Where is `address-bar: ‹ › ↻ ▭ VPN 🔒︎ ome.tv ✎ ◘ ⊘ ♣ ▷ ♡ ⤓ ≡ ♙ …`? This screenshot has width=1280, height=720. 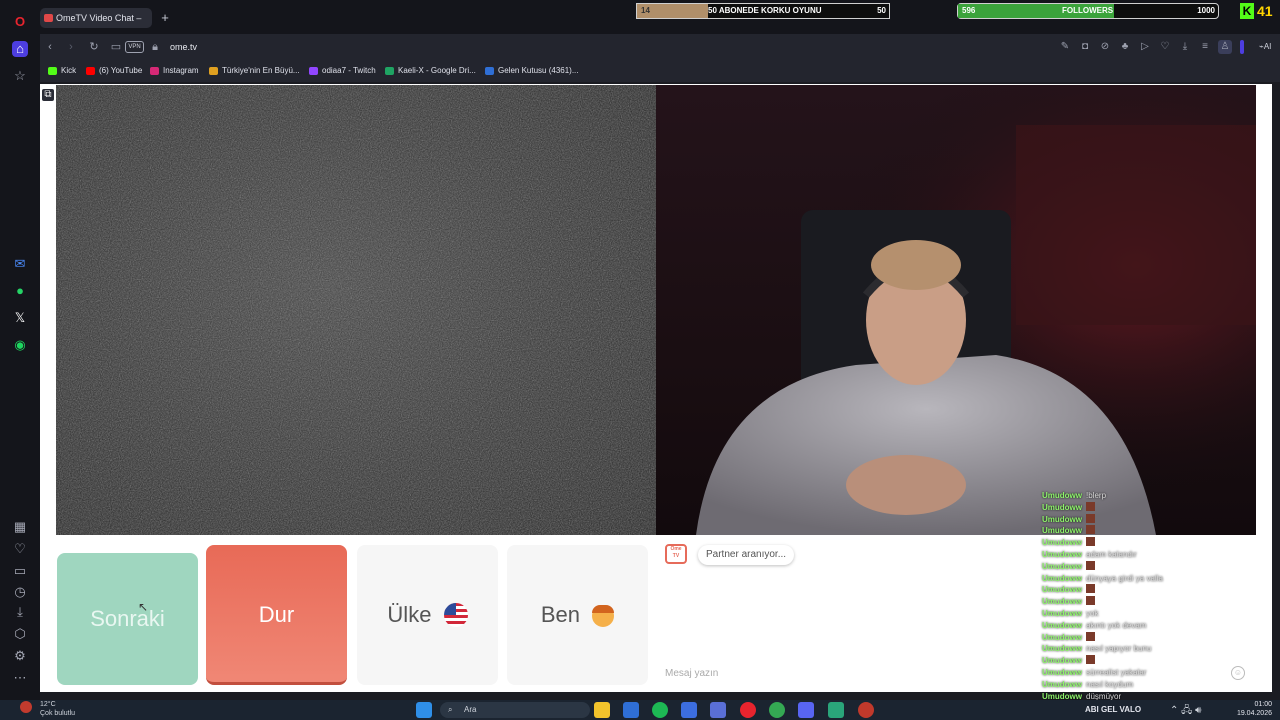
address-bar: ‹ › ↻ ▭ VPN 🔒︎ ome.tv ✎ ◘ ⊘ ♣ ▷ ♡ ⤓ ≡ ♙ … is located at coordinates (660, 47).